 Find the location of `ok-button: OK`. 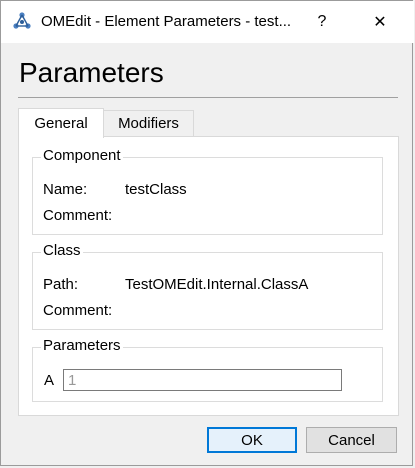

ok-button: OK is located at coordinates (252, 440).